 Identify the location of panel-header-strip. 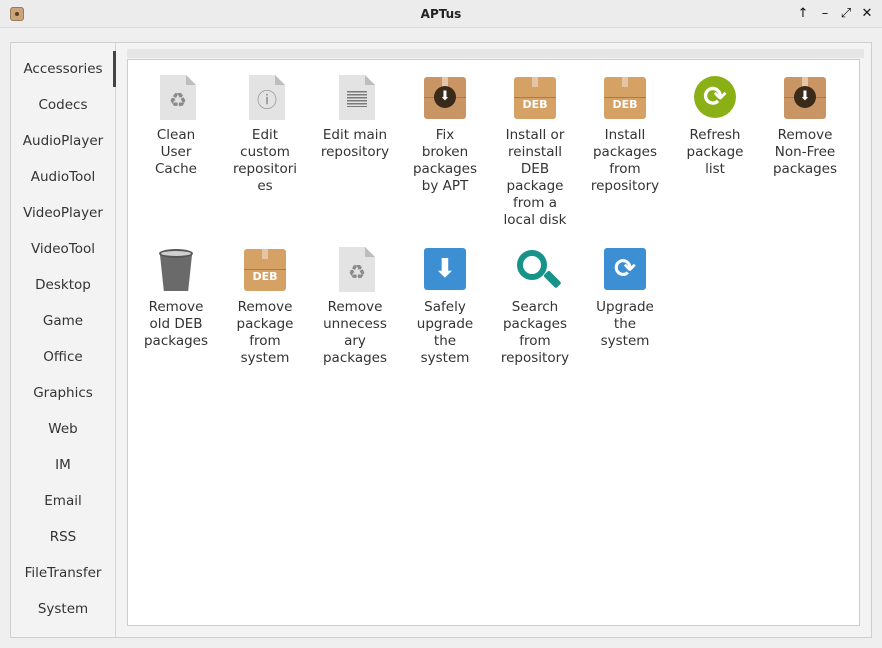
(495, 53).